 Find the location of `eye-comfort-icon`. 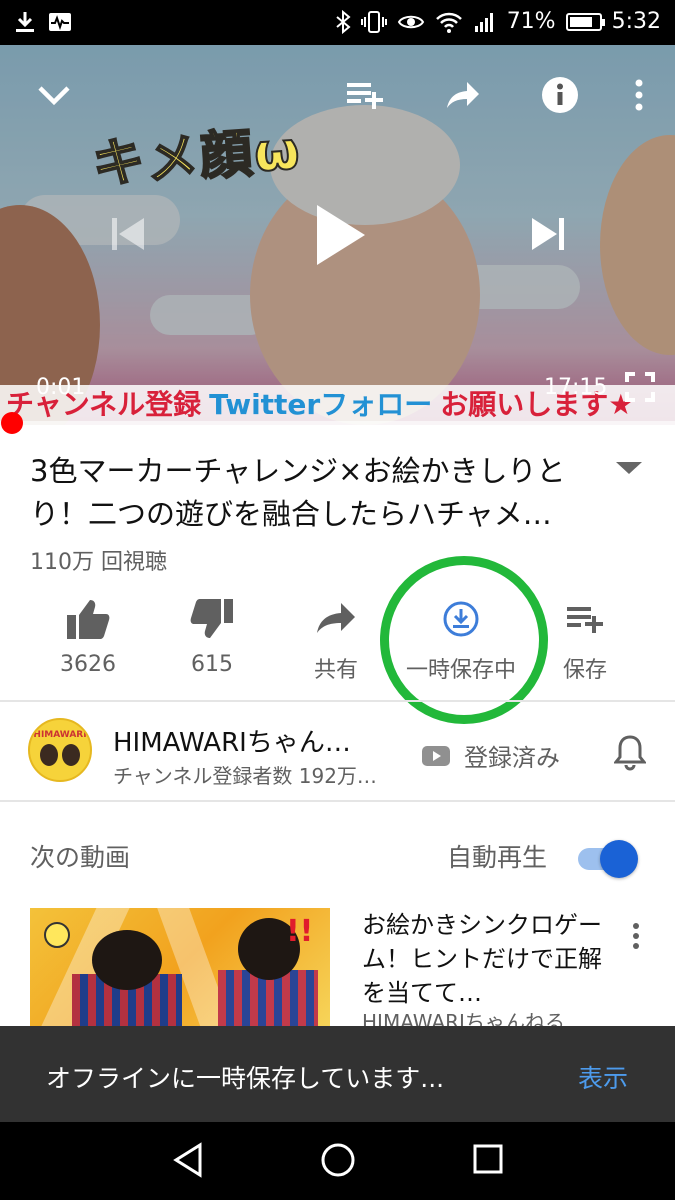

eye-comfort-icon is located at coordinates (410, 21).